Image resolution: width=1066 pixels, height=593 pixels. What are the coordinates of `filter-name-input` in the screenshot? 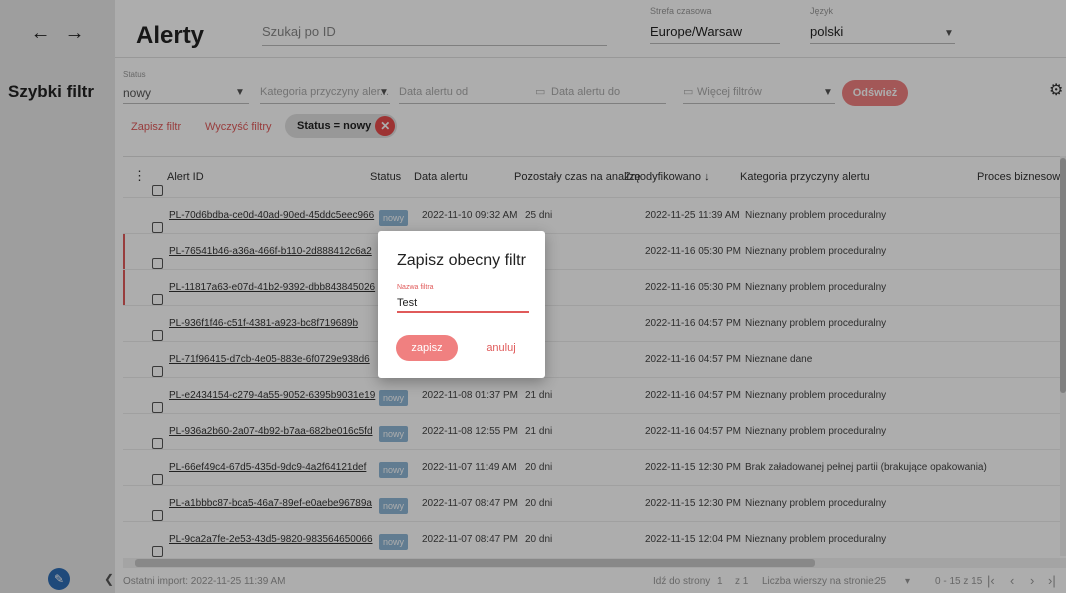 It's located at (463, 304).